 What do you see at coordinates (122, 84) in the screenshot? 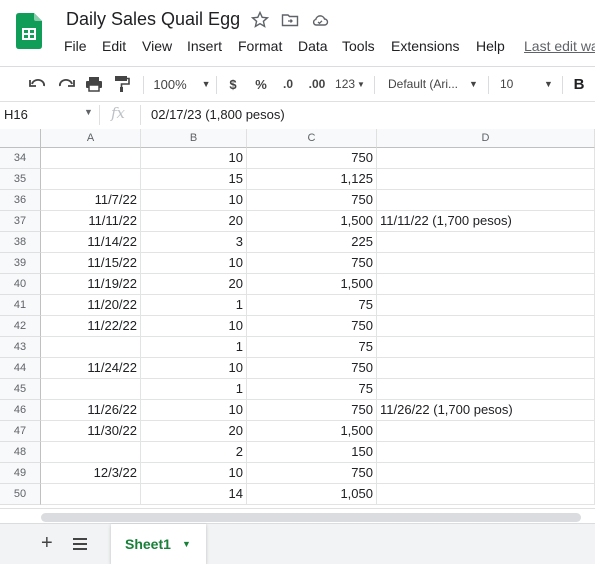
I see `paint-format-icon` at bounding box center [122, 84].